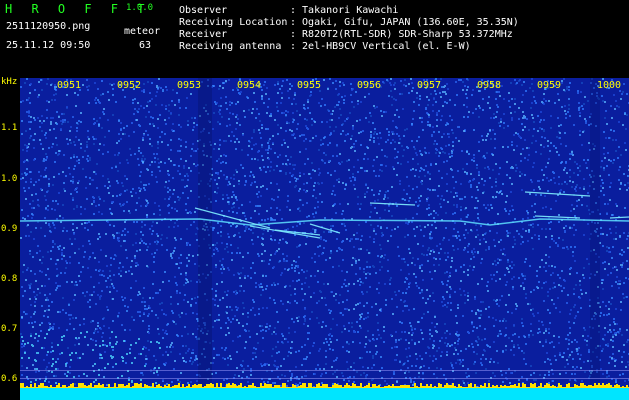 This screenshot has width=629, height=400. I want to click on y-tick-label: 0.6, so click(9, 379).